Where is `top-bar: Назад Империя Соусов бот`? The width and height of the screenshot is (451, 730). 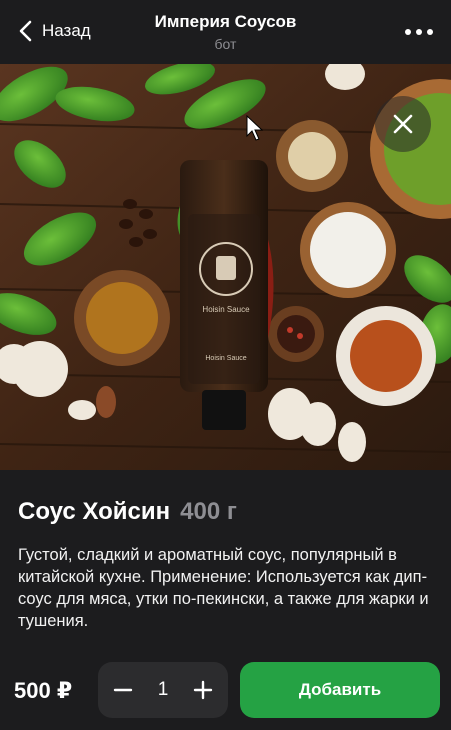
top-bar: Назад Империя Соусов бот is located at coordinates (225, 32).